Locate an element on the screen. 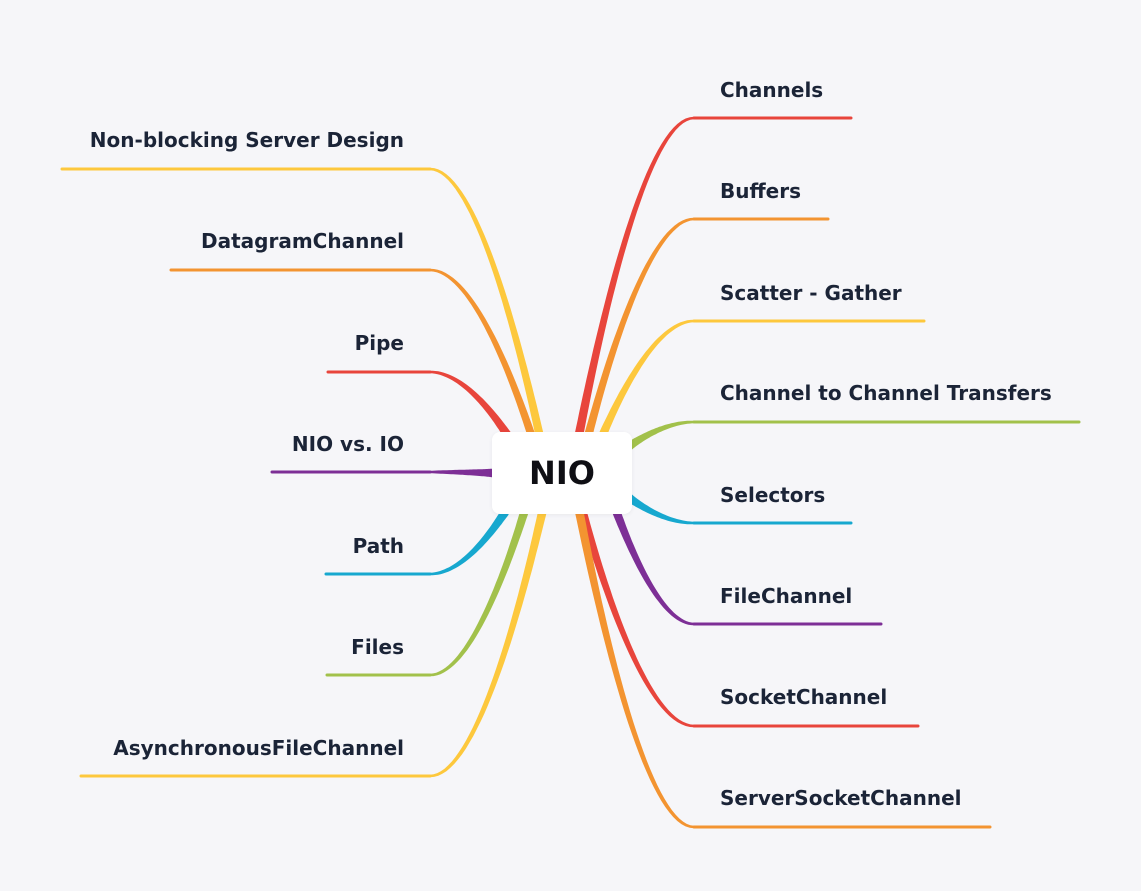 This screenshot has width=1141, height=891. branch-asynchronousfilechannel: AsynchronousFileChannel is located at coordinates (258, 748).